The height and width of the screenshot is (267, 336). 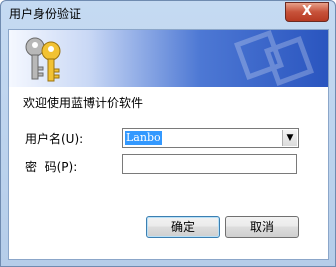 What do you see at coordinates (274, 58) in the screenshot?
I see `banner-decoration` at bounding box center [274, 58].